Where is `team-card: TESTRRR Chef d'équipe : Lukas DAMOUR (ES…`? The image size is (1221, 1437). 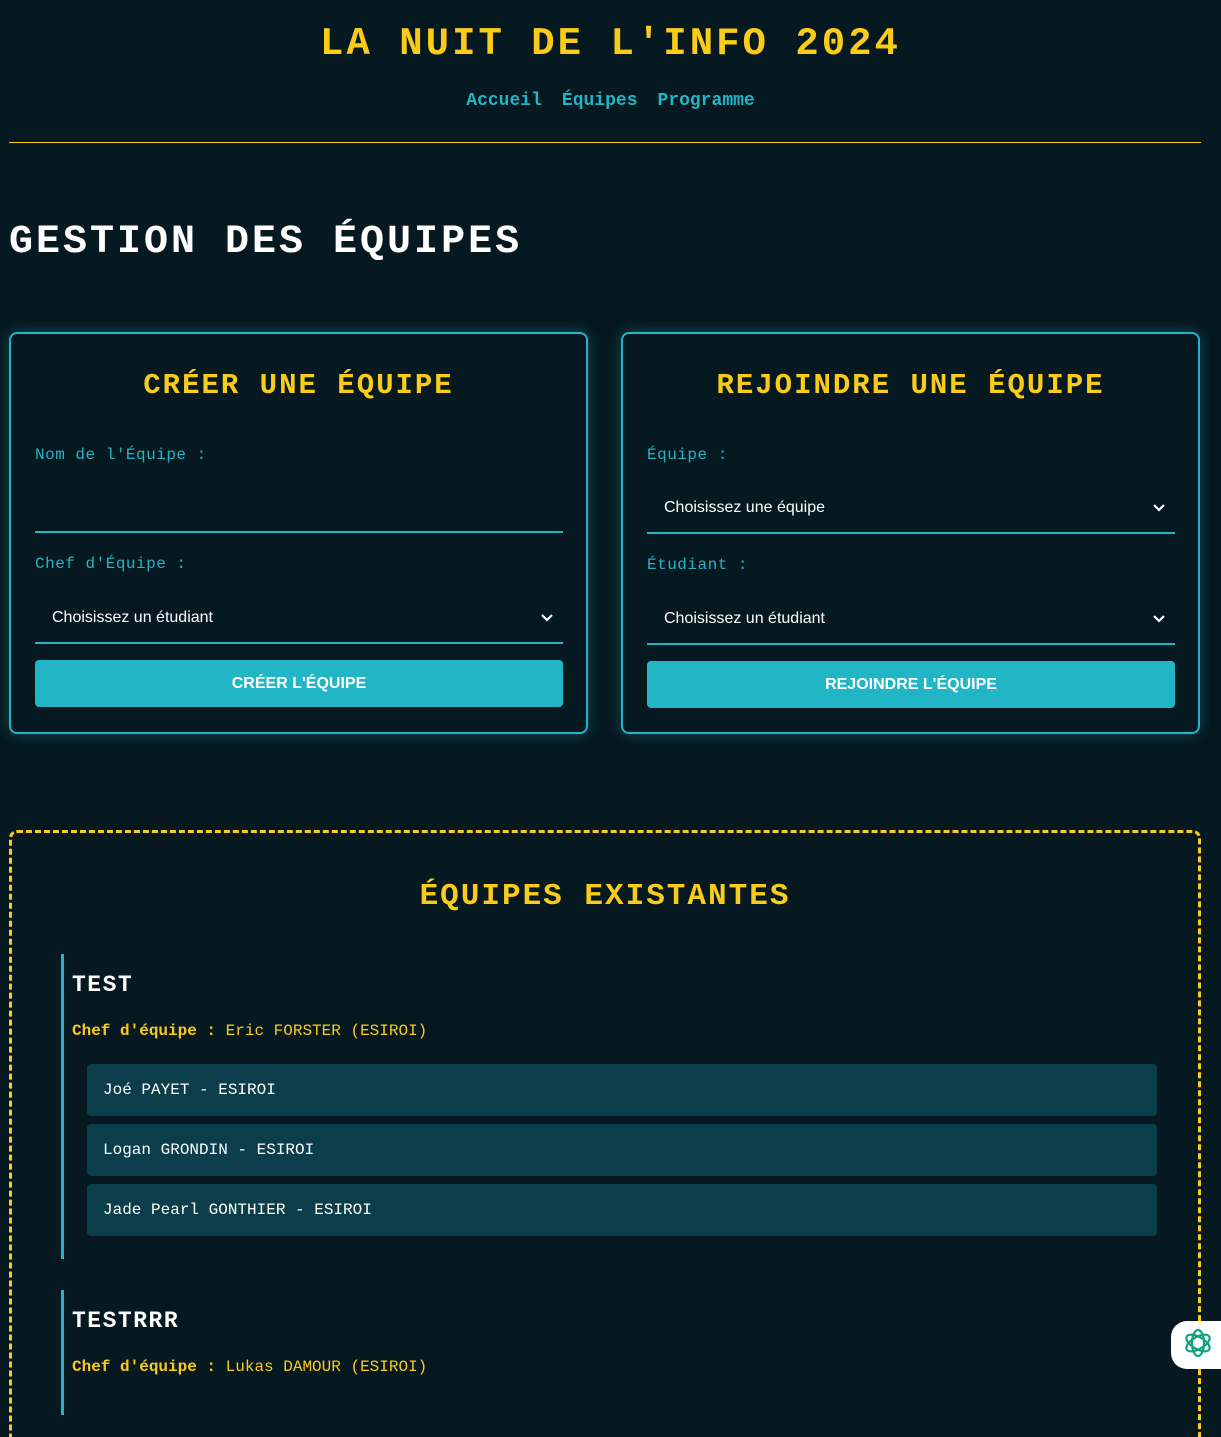
team-card: TESTRRR Chef d'équipe : Lukas DAMOUR (ES… is located at coordinates (611, 1352).